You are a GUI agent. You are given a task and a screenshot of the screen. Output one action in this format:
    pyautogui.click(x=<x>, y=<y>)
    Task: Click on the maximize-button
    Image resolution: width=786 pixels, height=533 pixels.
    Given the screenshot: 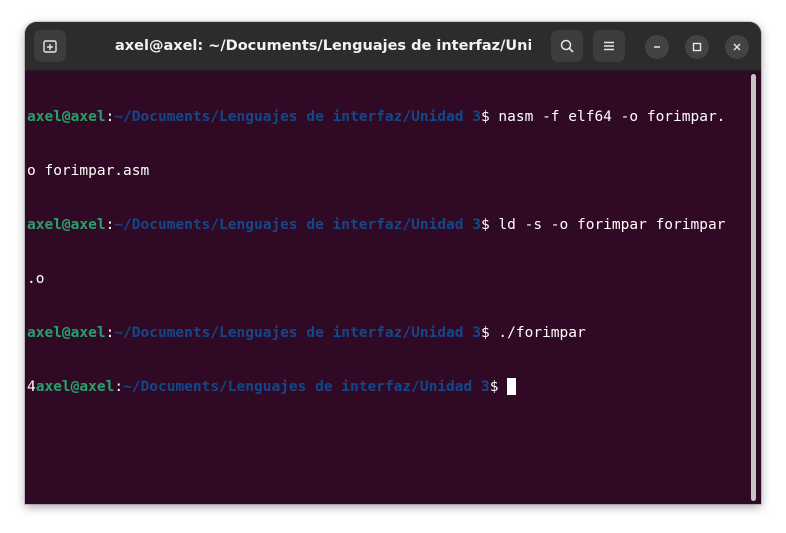 What is the action you would take?
    pyautogui.click(x=697, y=47)
    